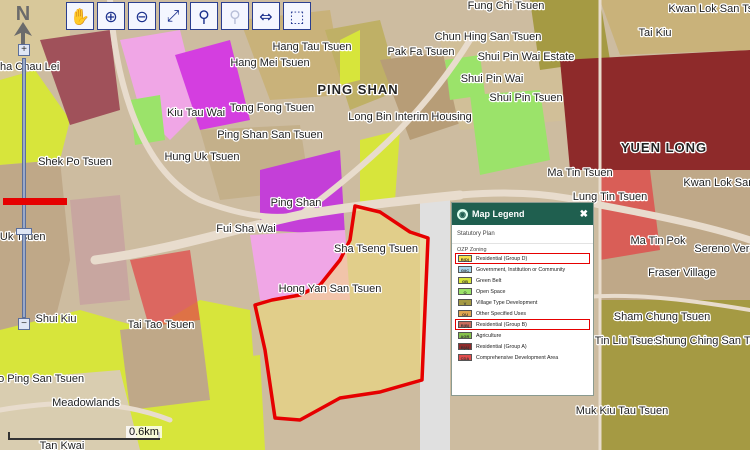  Describe the element at coordinates (489, 335) in the screenshot. I see `legend-item-label: Agriculture` at that location.